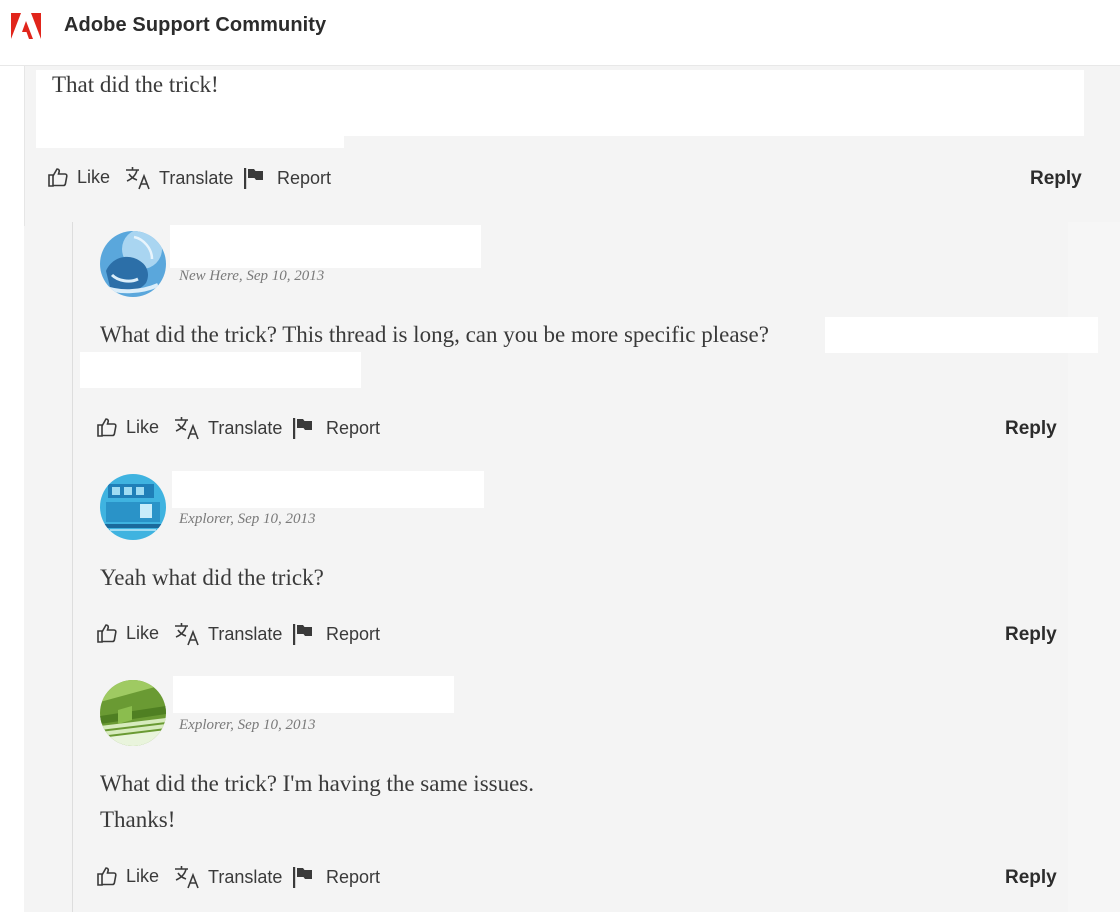 This screenshot has height=912, width=1120. I want to click on site-header: Adobe Support Community, so click(560, 33).